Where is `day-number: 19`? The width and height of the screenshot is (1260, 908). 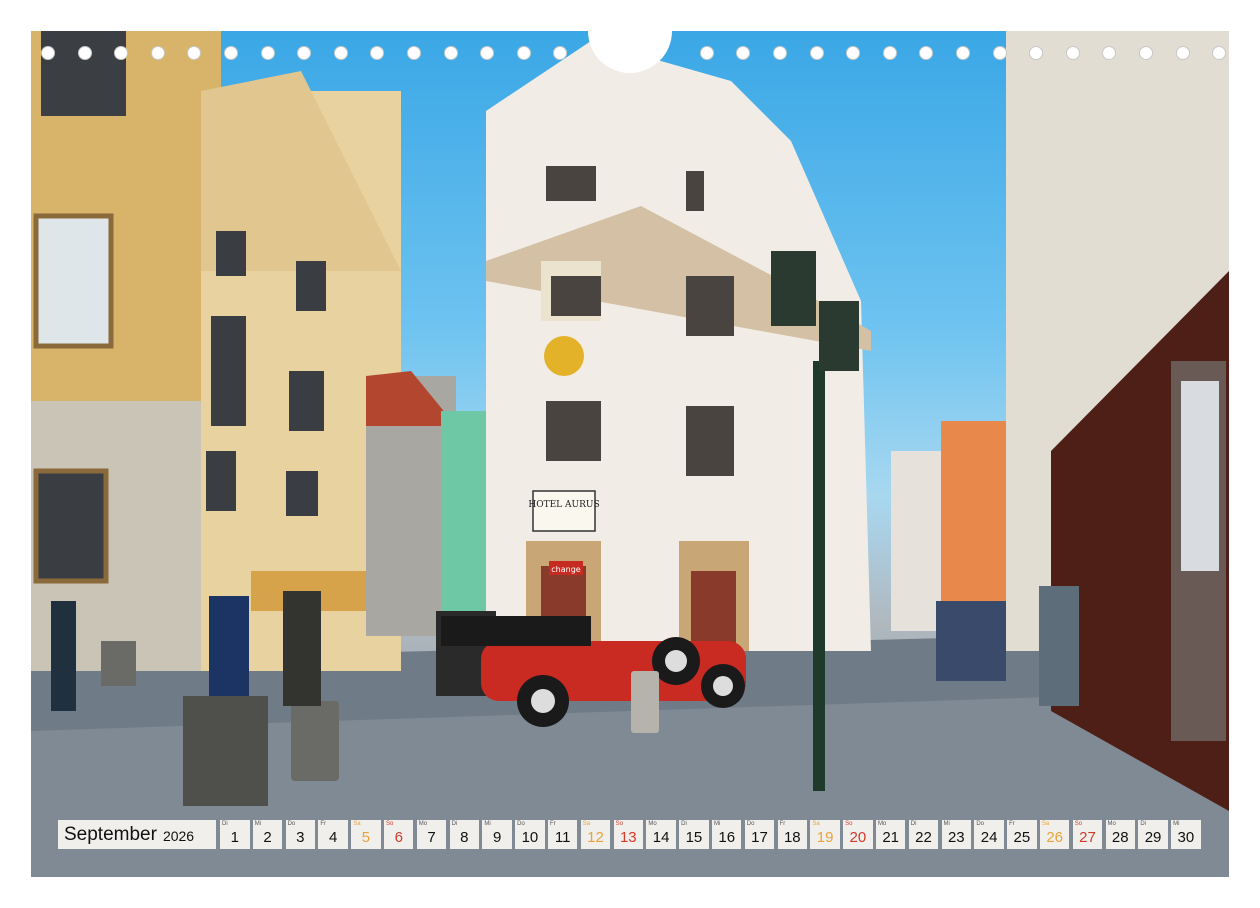
day-number: 19 is located at coordinates (825, 837).